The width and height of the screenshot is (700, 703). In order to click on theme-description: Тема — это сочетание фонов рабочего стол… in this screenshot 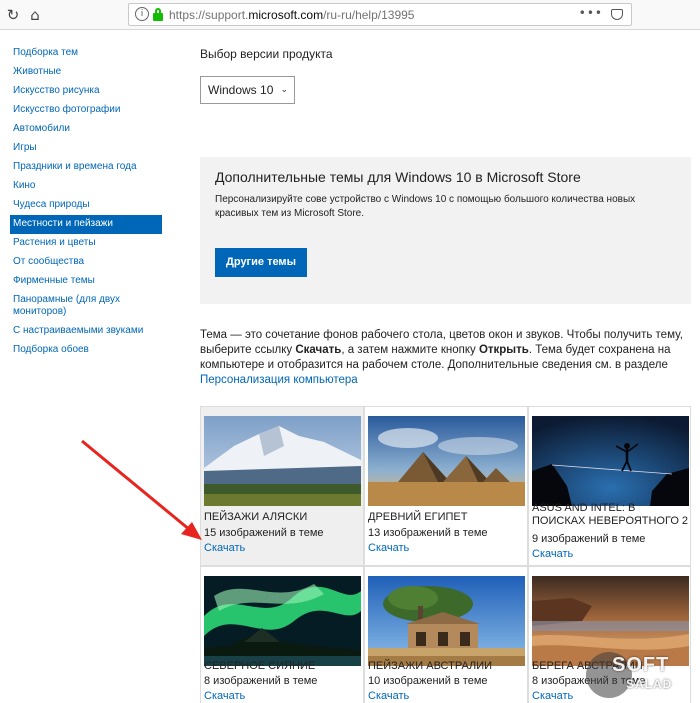, I will do `click(441, 357)`.